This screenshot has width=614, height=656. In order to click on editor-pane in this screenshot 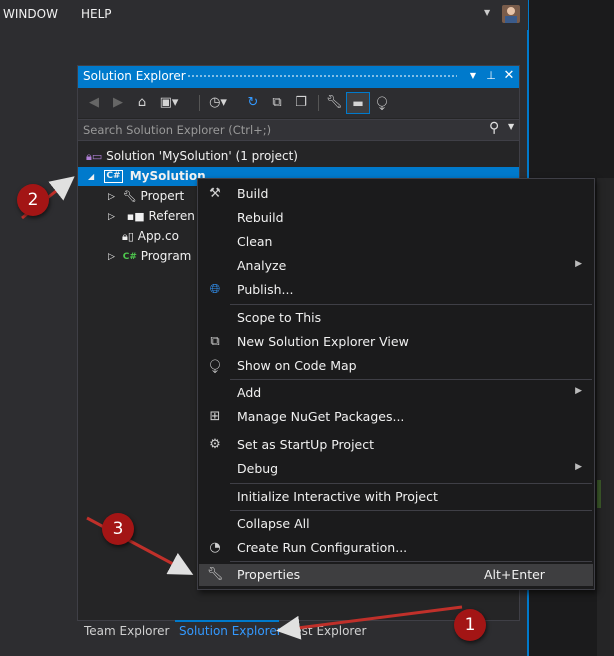, I will do `click(605, 417)`.